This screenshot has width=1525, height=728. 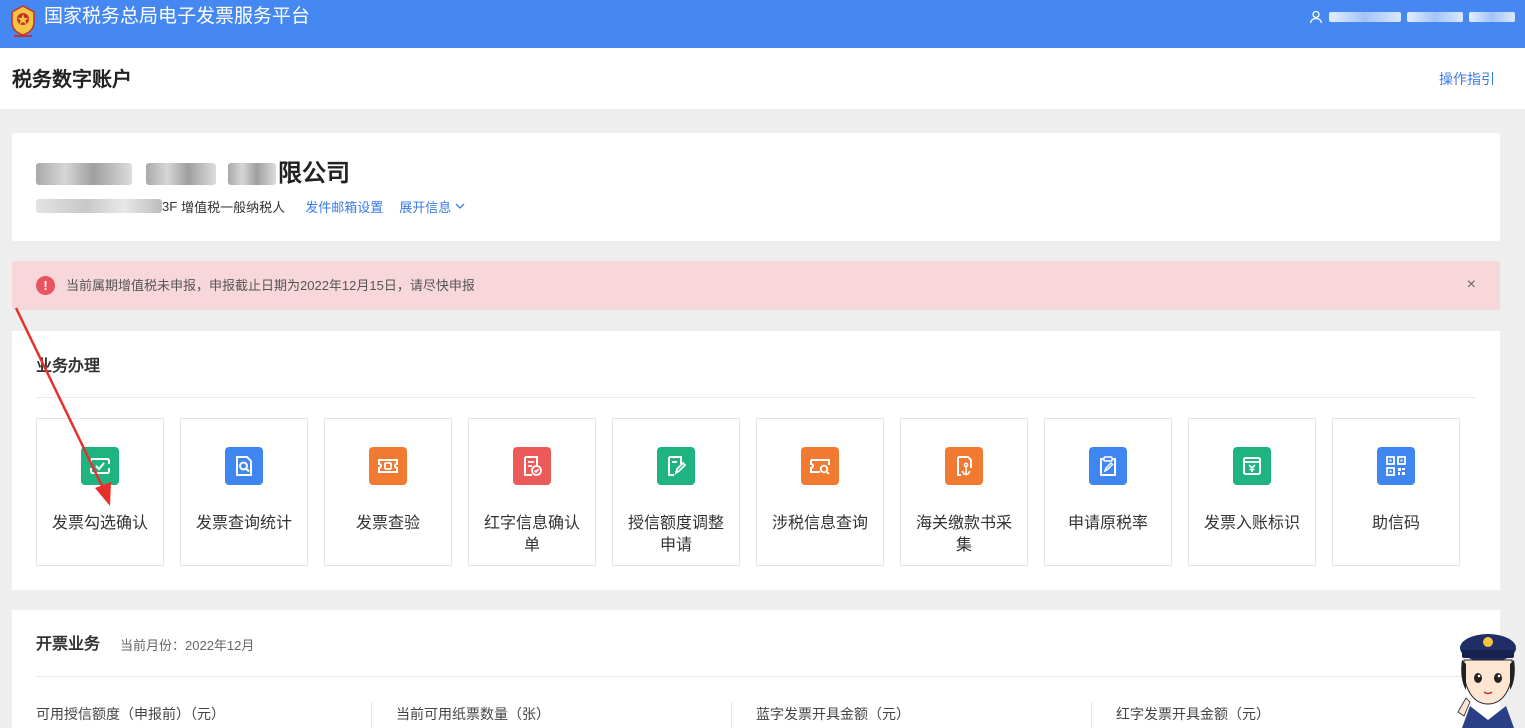 I want to click on redacted-company-name-part3, so click(x=252, y=174).